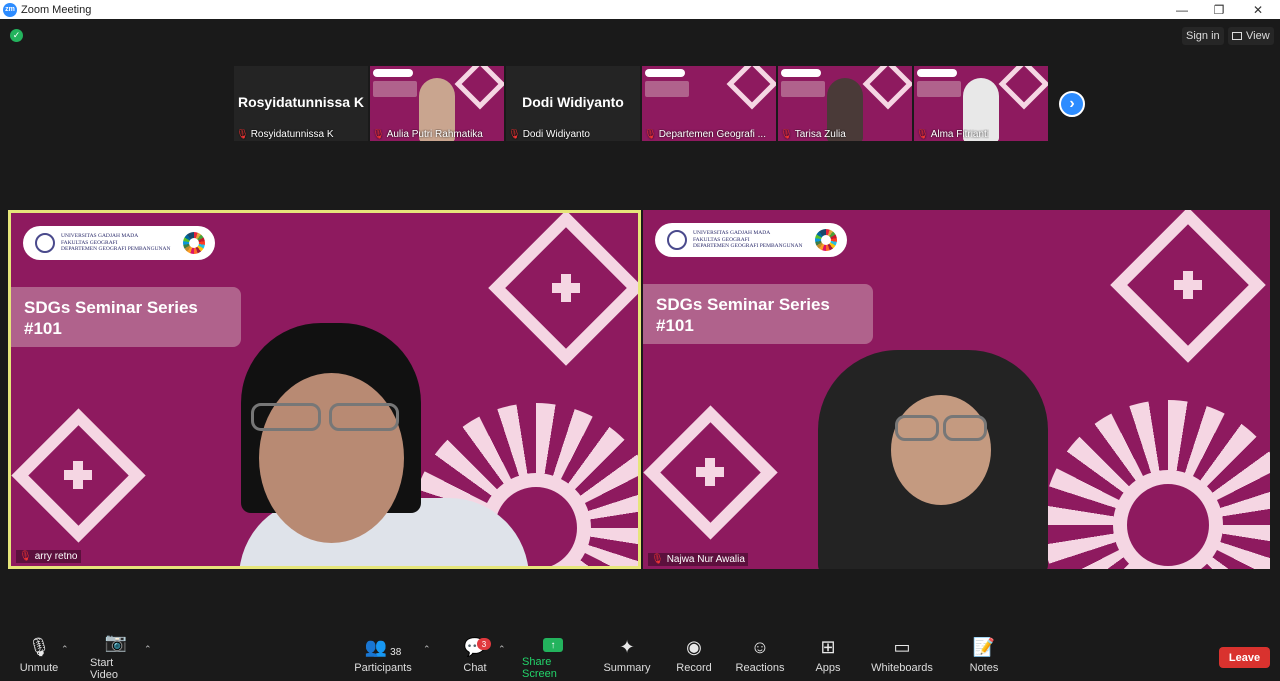  Describe the element at coordinates (1182, 9) in the screenshot. I see `minimize-button: —` at that location.